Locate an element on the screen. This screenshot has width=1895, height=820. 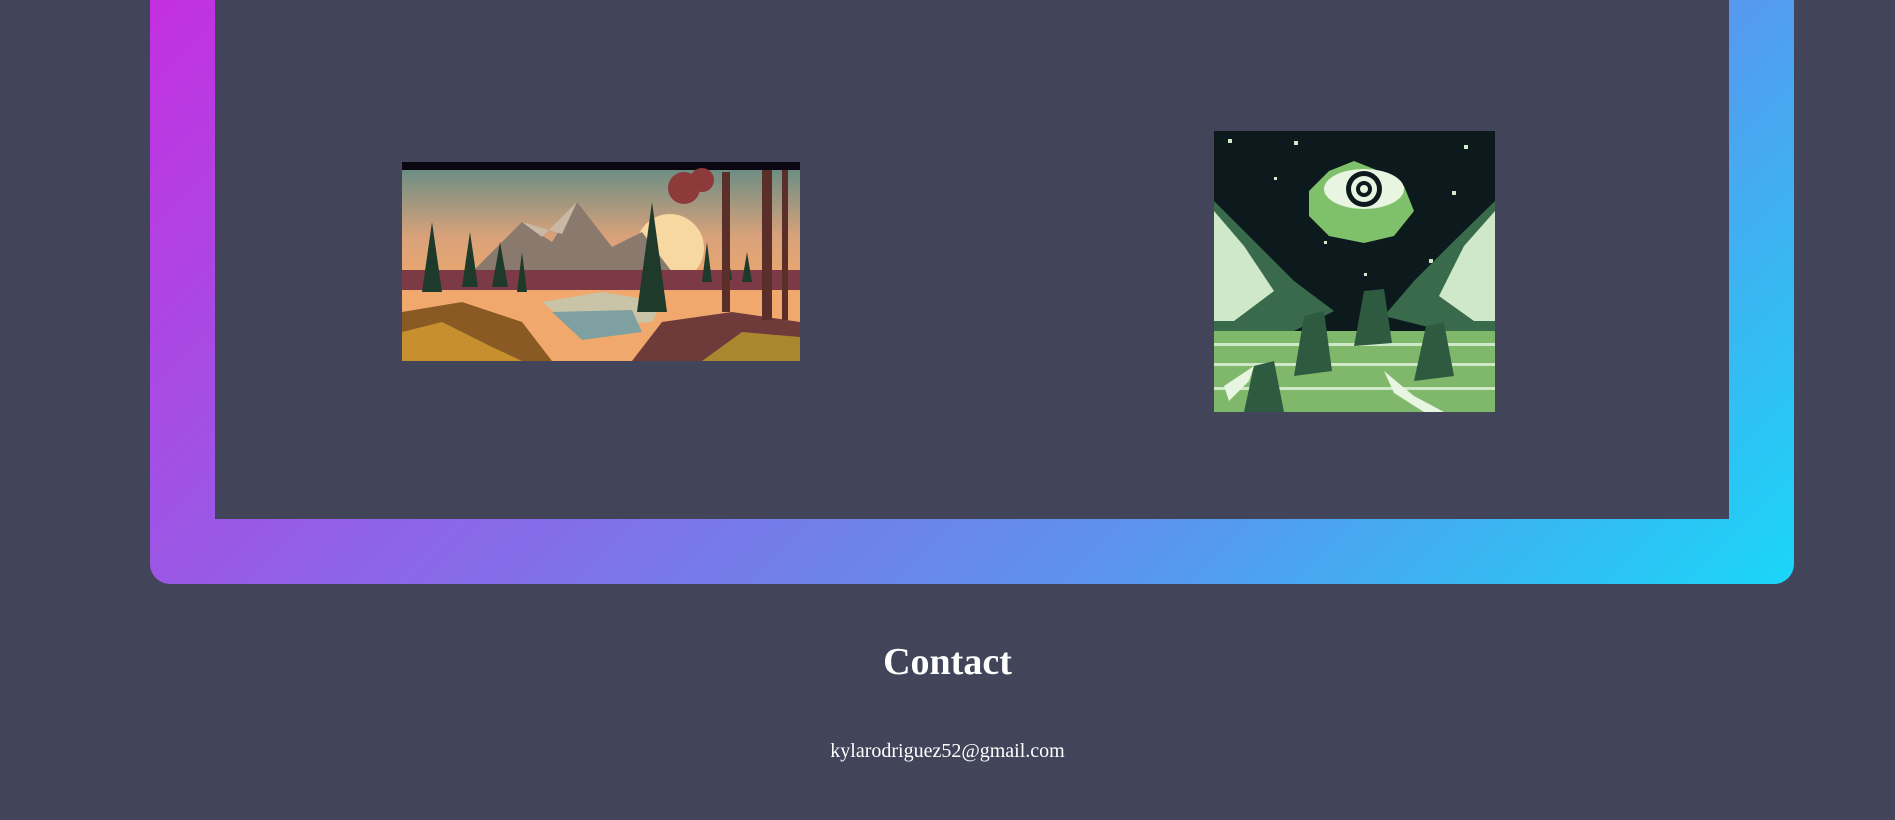
contact-heading: Contact is located at coordinates (947, 662).